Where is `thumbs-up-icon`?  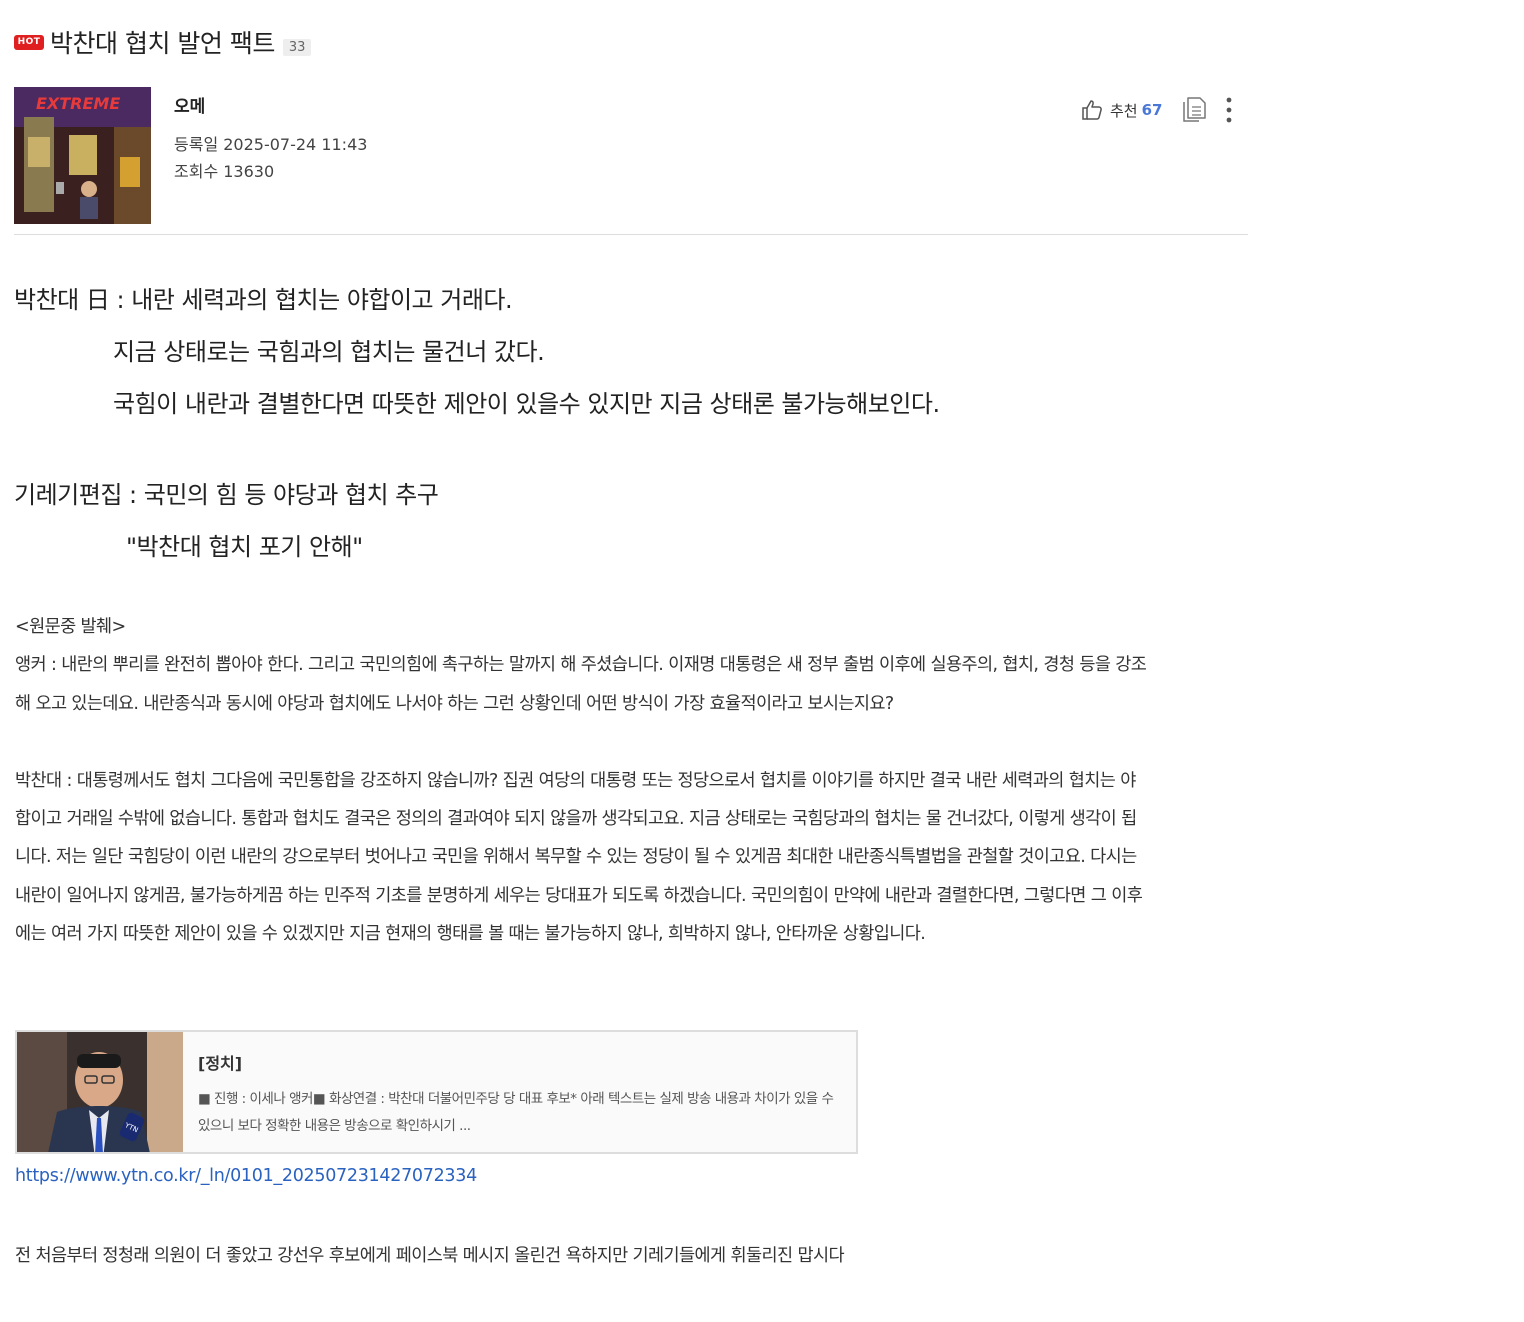 thumbs-up-icon is located at coordinates (1092, 110).